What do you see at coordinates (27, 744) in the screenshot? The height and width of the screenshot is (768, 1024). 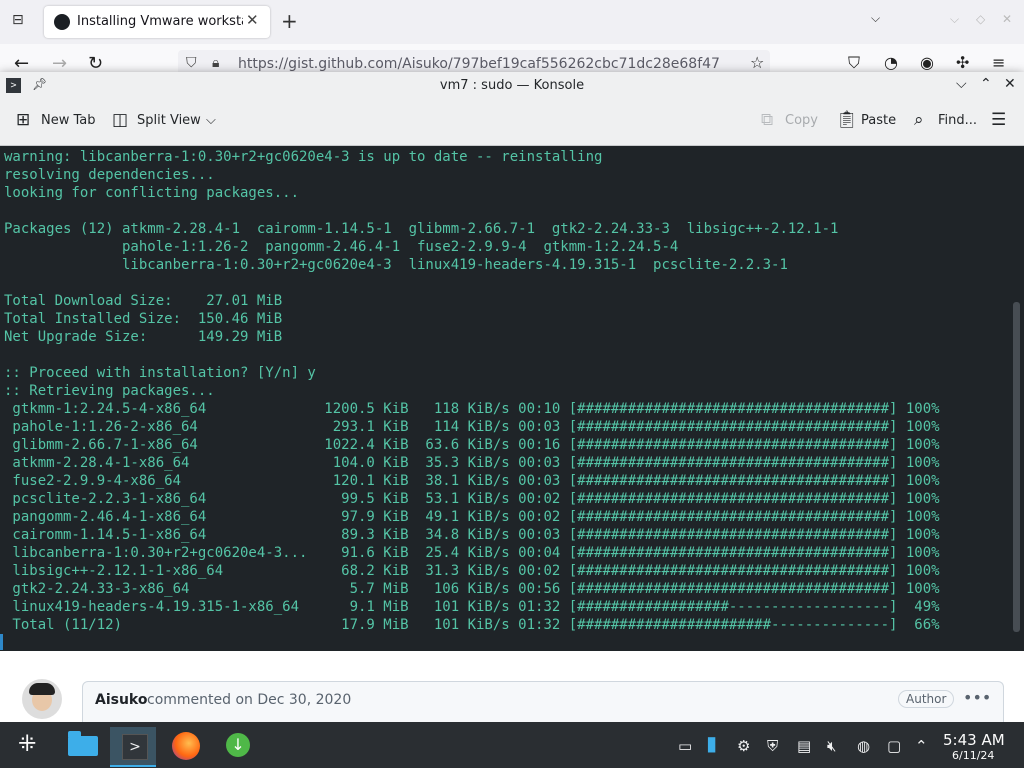 I see `app-launcher-icon: ⁜` at bounding box center [27, 744].